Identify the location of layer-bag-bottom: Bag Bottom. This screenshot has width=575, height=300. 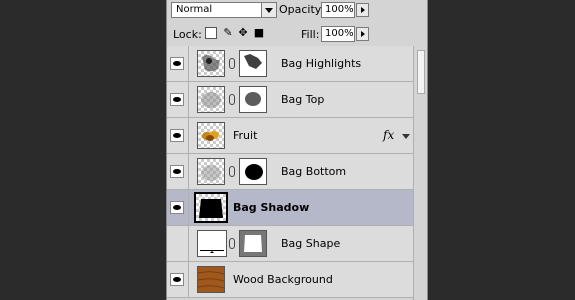
(290, 172).